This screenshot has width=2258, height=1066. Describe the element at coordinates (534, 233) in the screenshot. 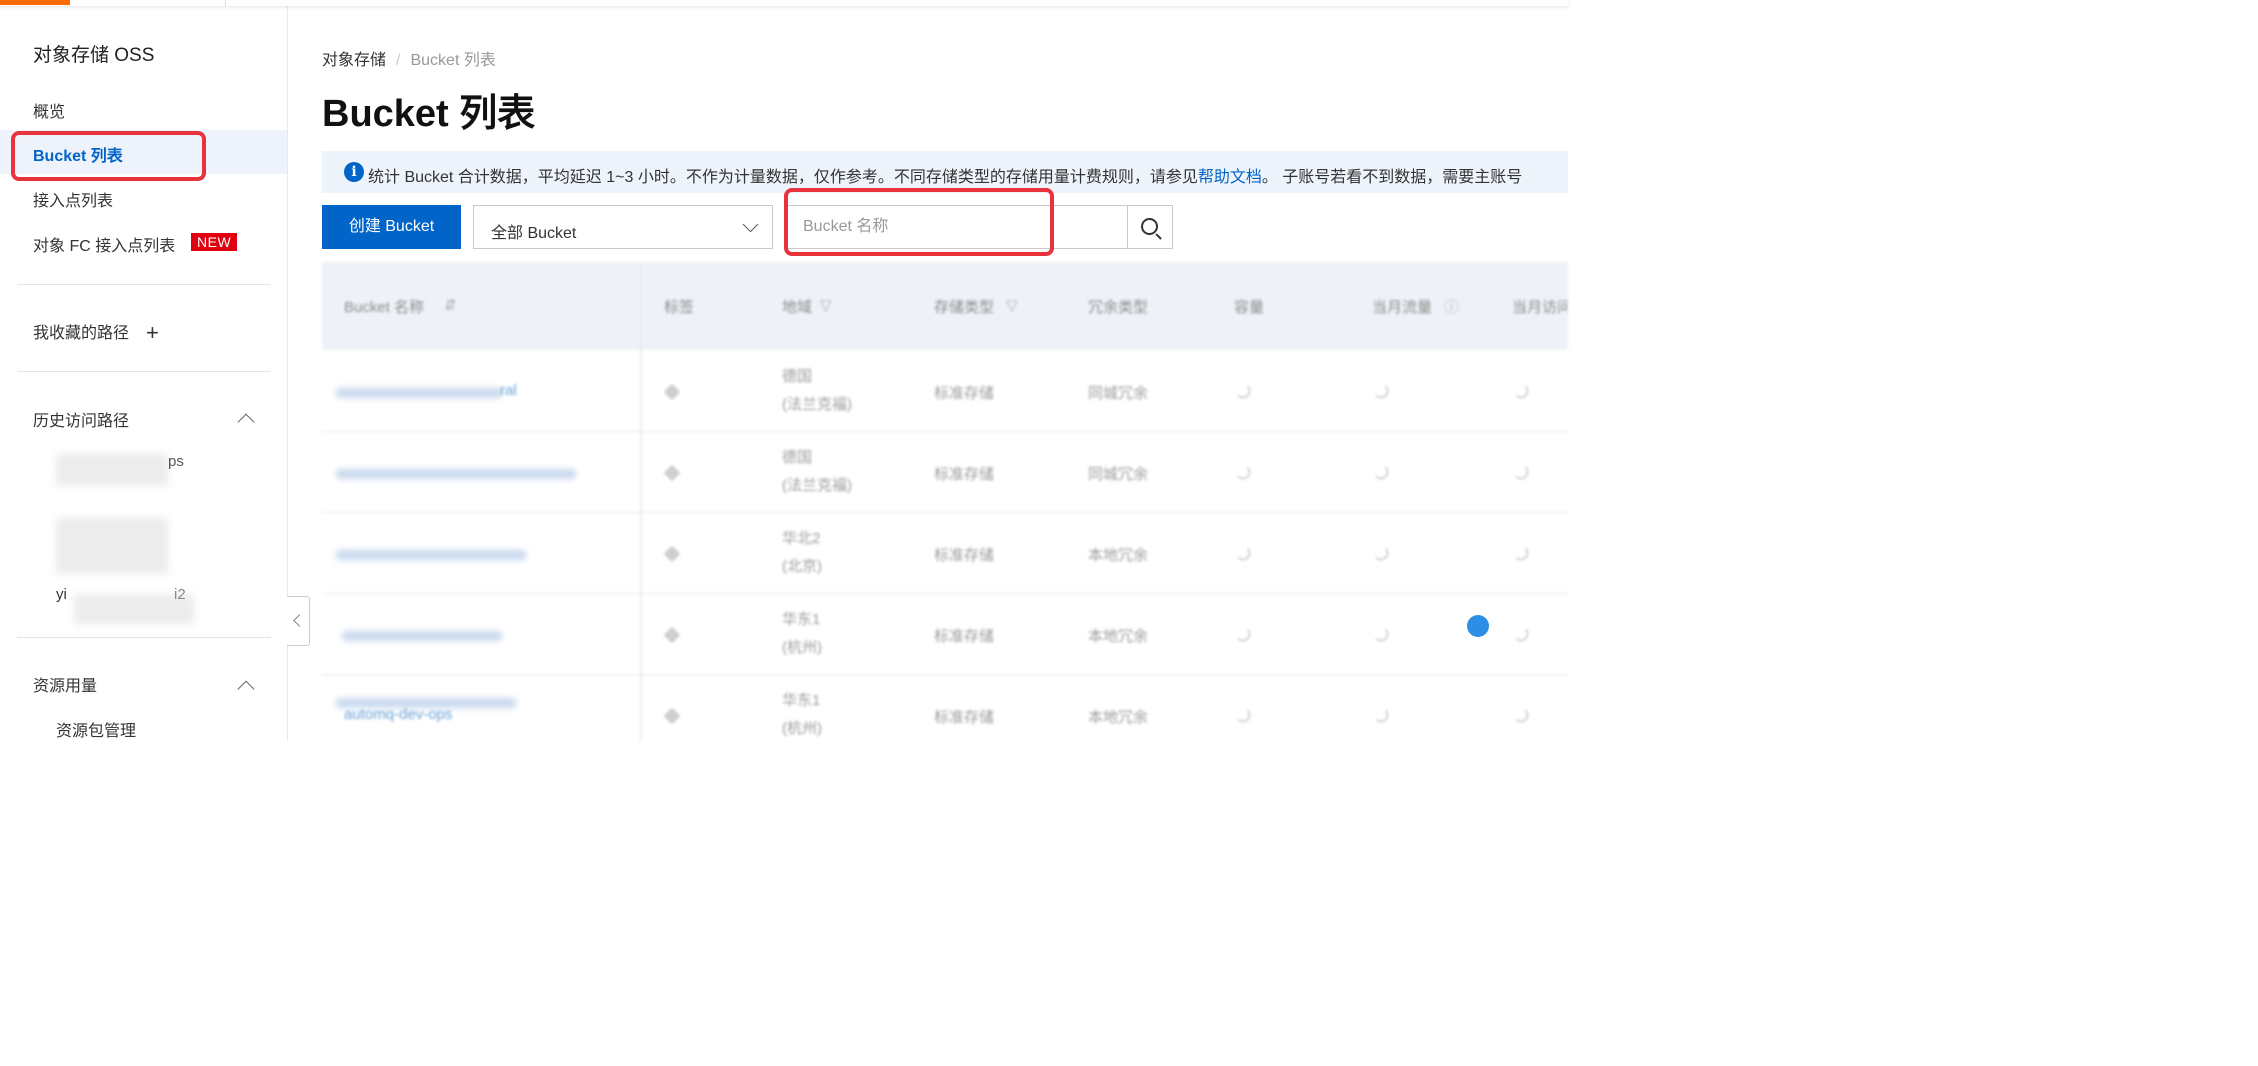

I see `bucket-filter-value: 全部 Bucket` at that location.